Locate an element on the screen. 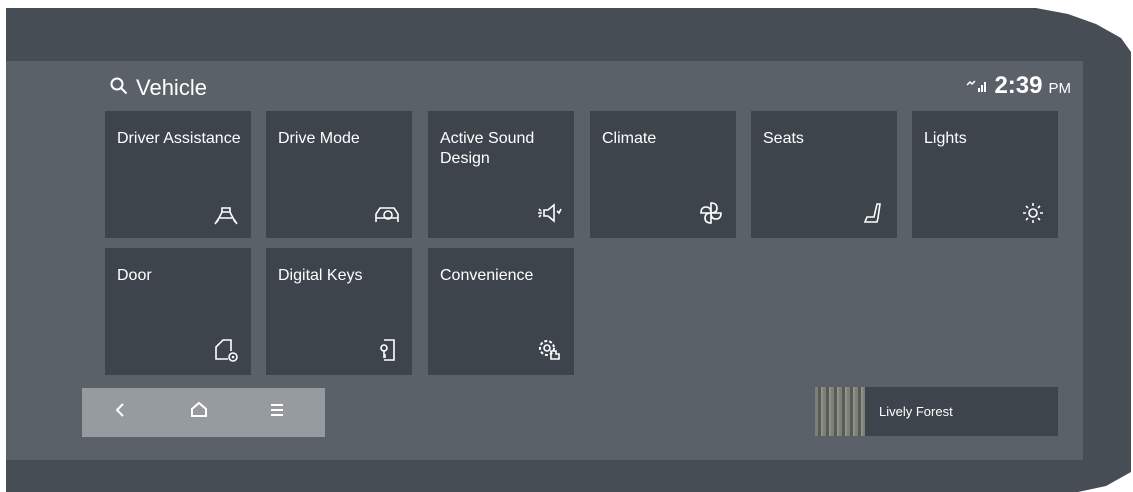 The image size is (1133, 492). tile-digital-keys: Digital Keys is located at coordinates (339, 311).